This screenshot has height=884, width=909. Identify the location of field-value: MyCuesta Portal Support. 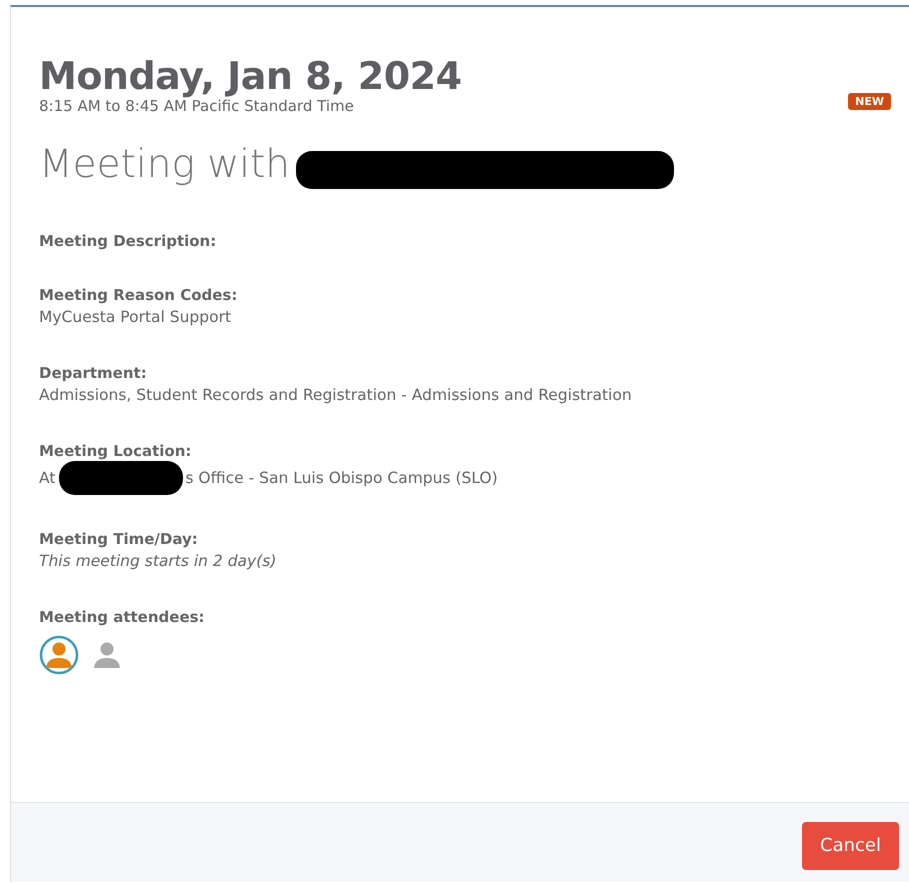
(135, 317).